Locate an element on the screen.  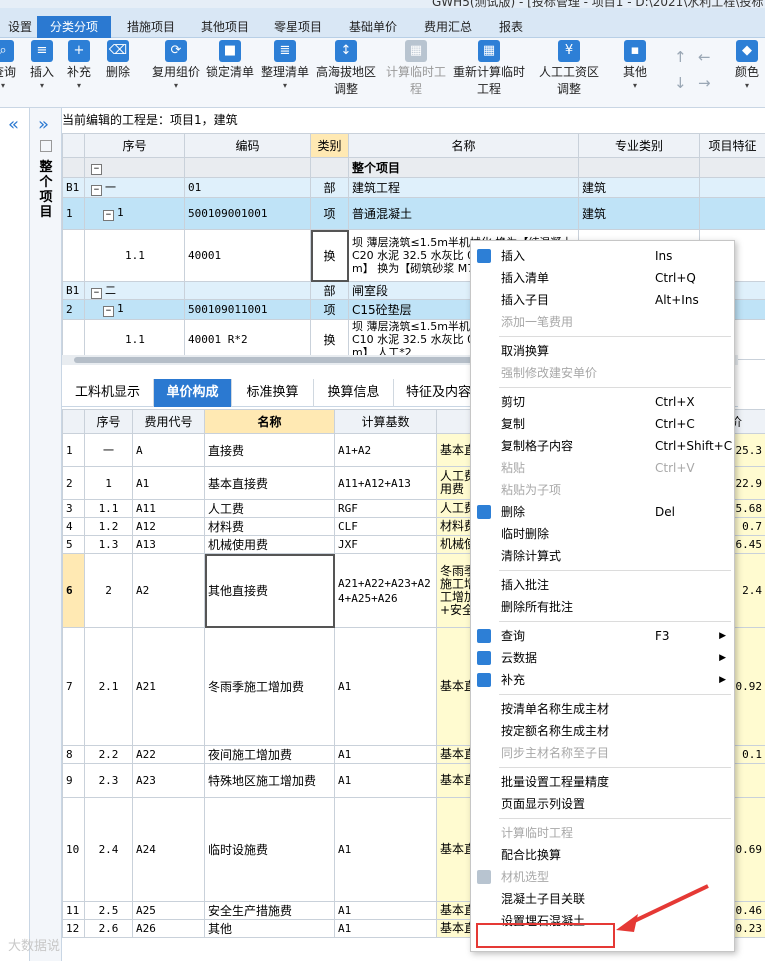
table-row: 1−1 500109001001 项普通混凝土 建筑 is located at coordinates (413, 213).